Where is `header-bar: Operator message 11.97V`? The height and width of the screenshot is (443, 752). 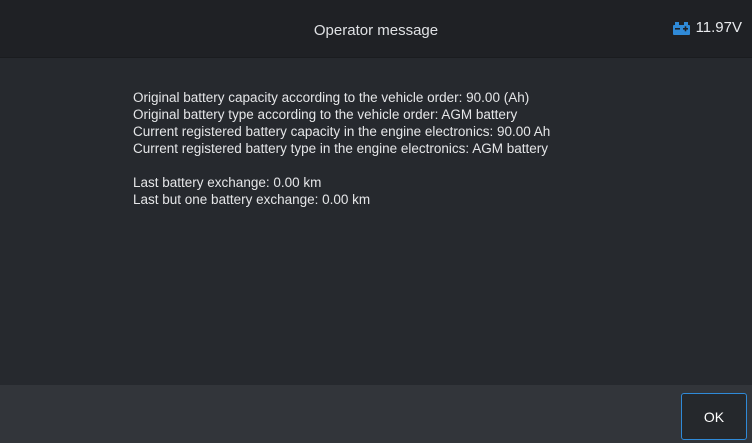 header-bar: Operator message 11.97V is located at coordinates (376, 29).